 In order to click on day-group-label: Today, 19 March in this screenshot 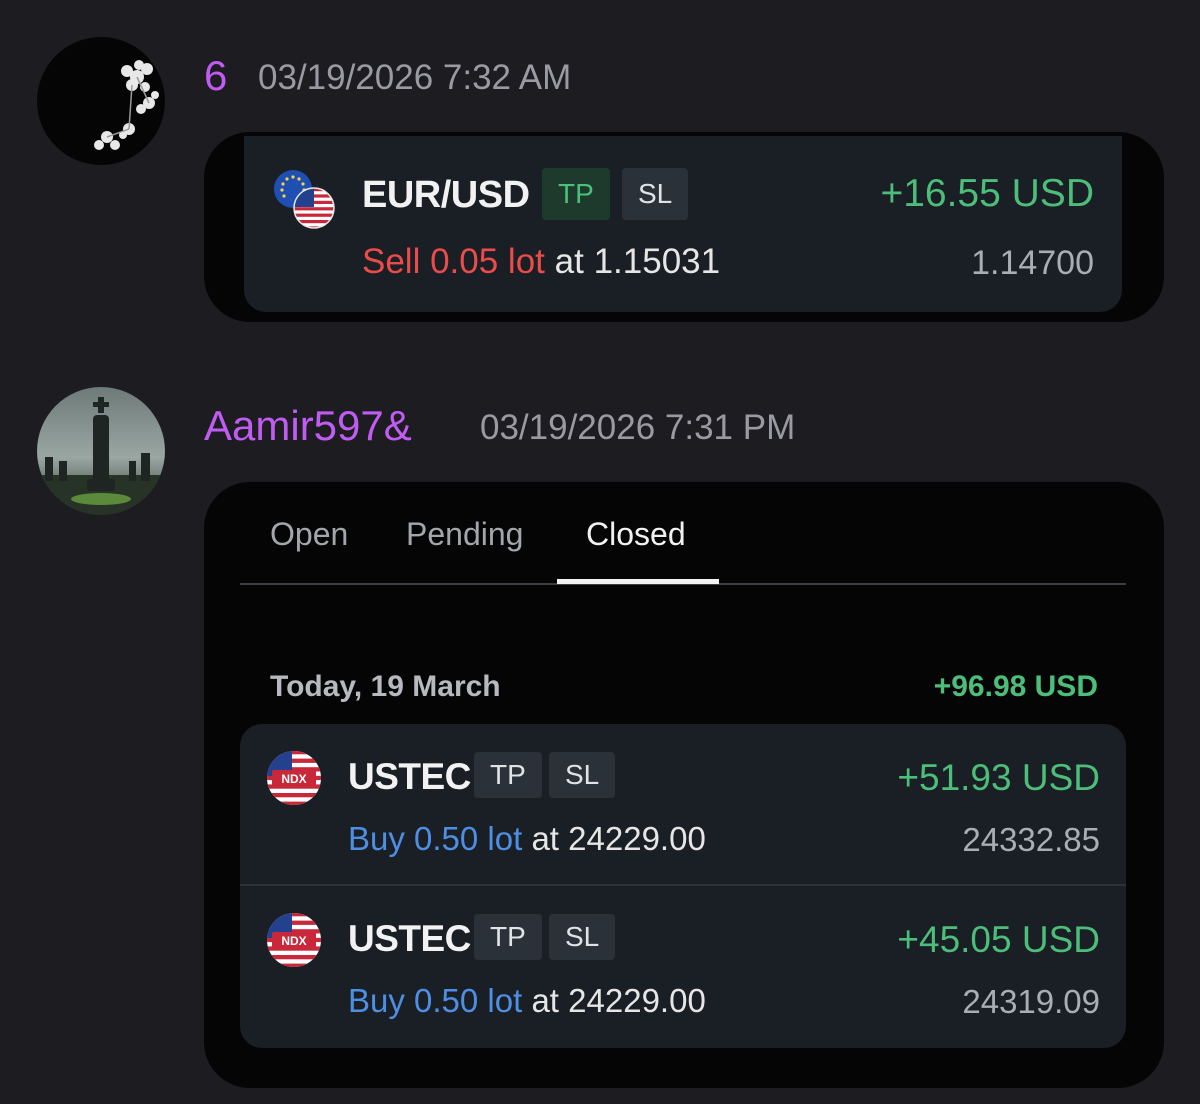, I will do `click(385, 686)`.